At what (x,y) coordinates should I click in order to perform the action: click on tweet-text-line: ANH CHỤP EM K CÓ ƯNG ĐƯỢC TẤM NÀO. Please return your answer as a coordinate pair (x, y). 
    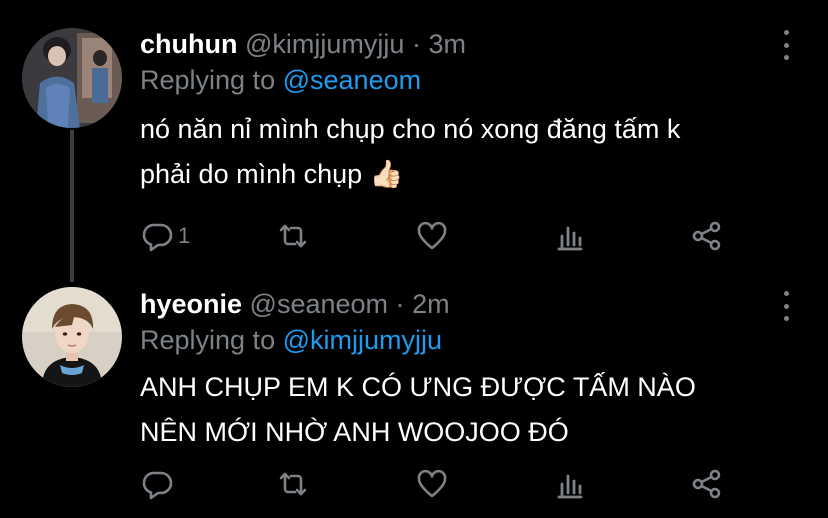
    Looking at the image, I should click on (418, 387).